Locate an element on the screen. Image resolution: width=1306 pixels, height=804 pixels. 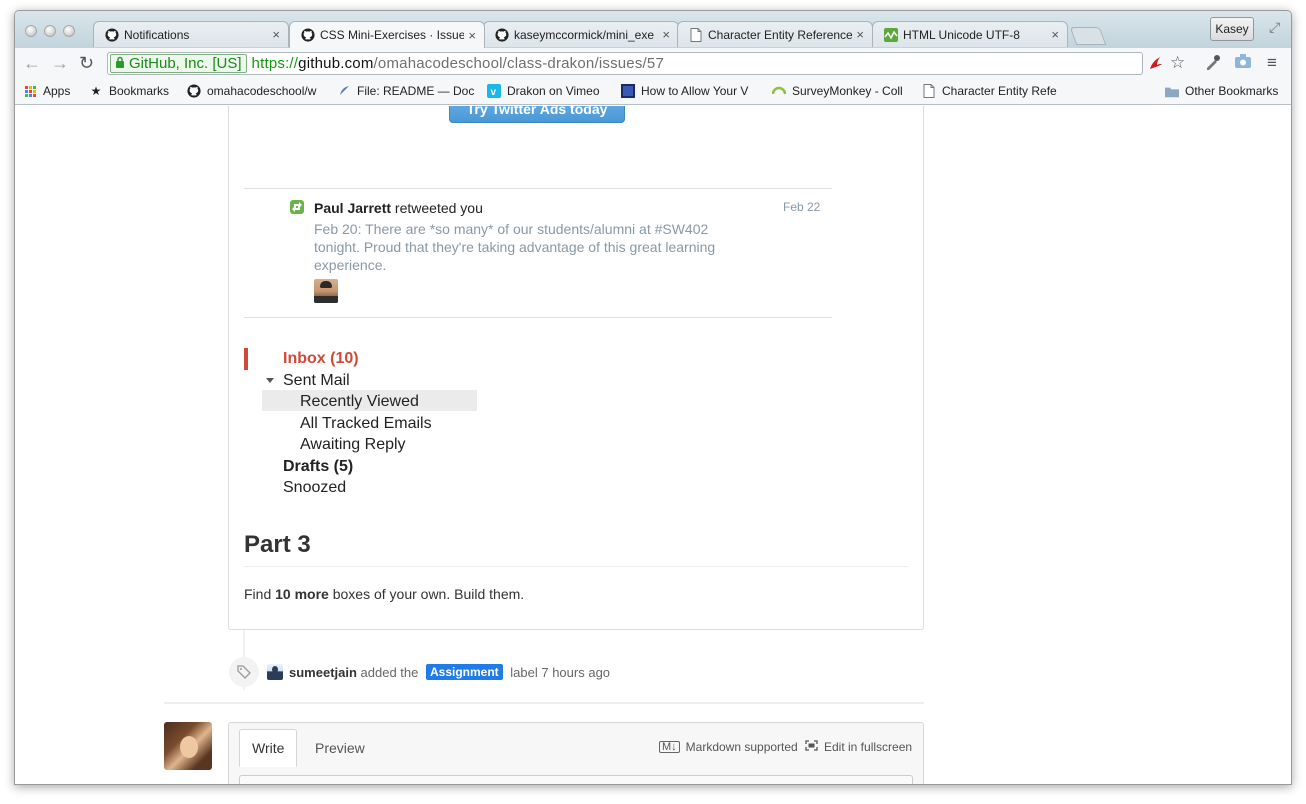
fullscreen-icon: ⤢ is located at coordinates (1274, 27).